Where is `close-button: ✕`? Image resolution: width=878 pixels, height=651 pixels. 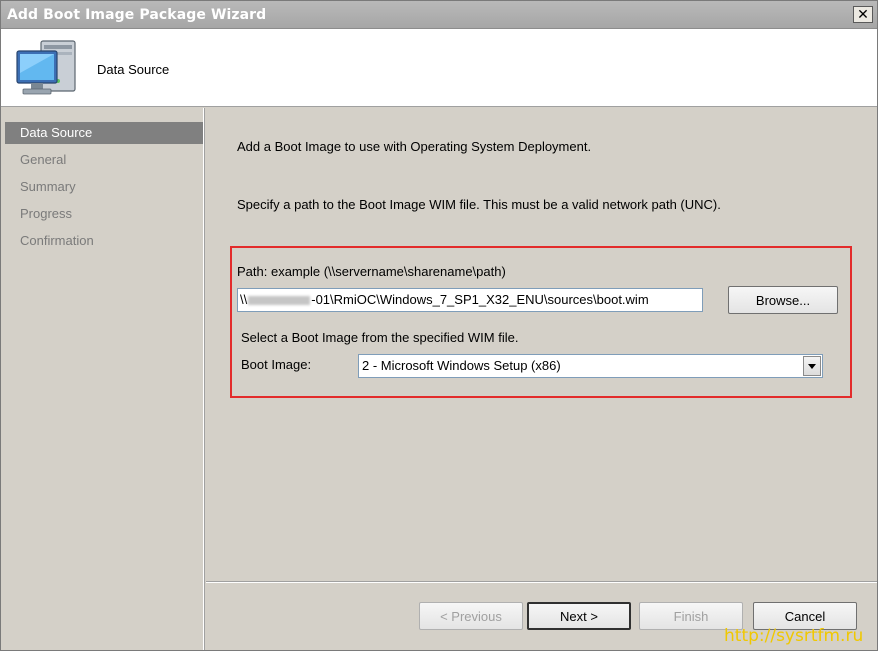
close-button: ✕ is located at coordinates (863, 14).